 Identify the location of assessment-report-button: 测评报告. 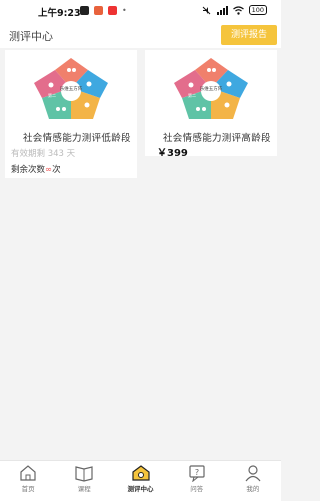
(249, 35).